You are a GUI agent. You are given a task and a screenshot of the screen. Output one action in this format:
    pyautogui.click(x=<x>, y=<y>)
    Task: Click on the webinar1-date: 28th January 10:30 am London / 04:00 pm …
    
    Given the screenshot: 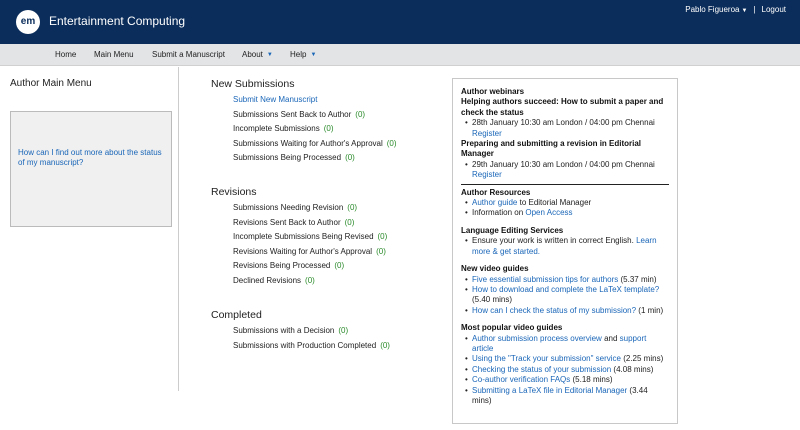 What is the action you would take?
    pyautogui.click(x=567, y=123)
    